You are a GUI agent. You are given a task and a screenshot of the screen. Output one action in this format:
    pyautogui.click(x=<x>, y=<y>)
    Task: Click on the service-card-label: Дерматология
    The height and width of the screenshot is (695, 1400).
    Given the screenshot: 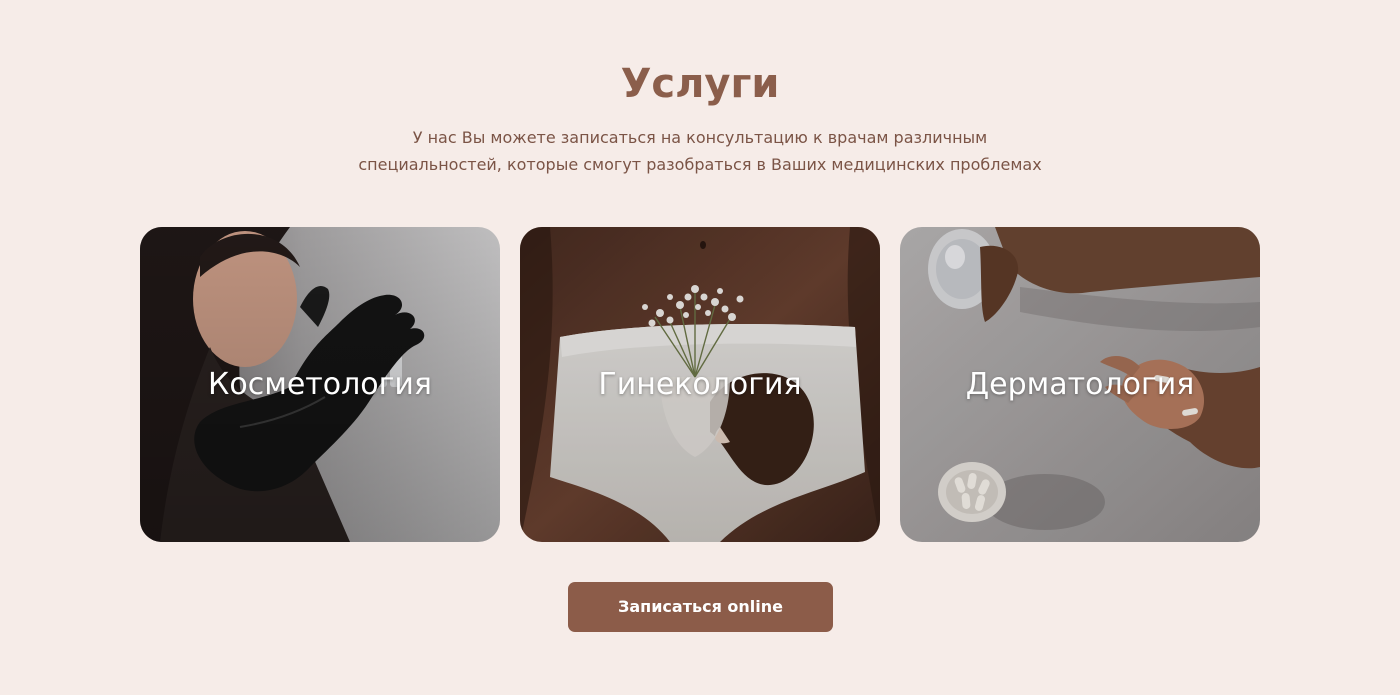 What is the action you would take?
    pyautogui.click(x=1080, y=384)
    